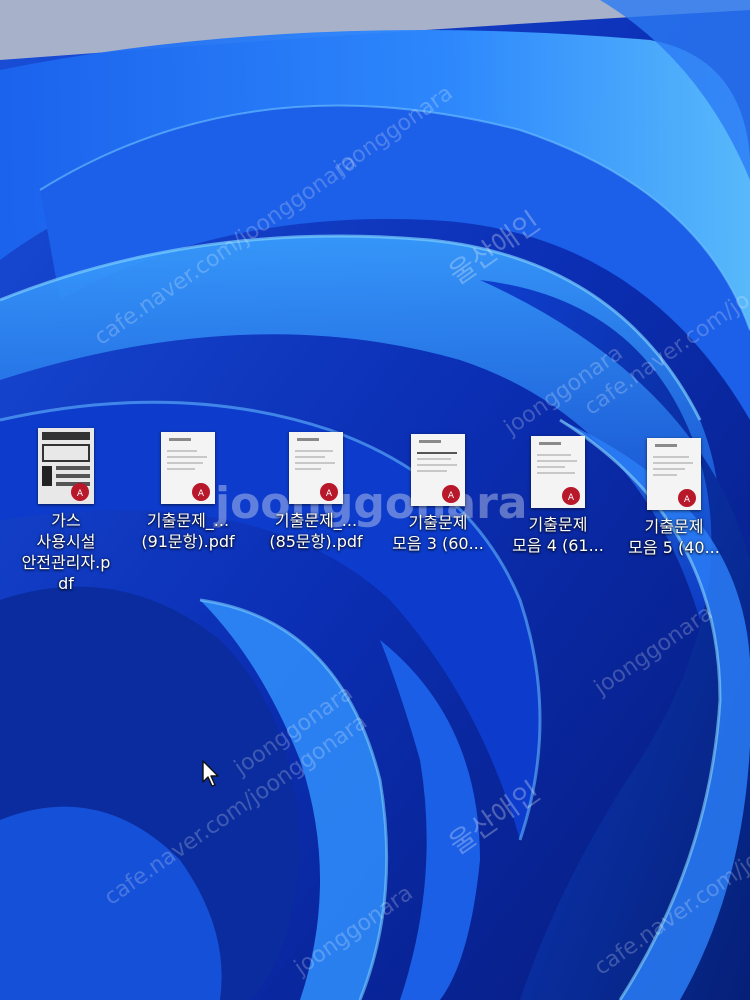 Image resolution: width=750 pixels, height=1000 pixels. Describe the element at coordinates (66, 552) in the screenshot. I see `file-name-label: 가스 사용시설 안전관리자.p df` at that location.